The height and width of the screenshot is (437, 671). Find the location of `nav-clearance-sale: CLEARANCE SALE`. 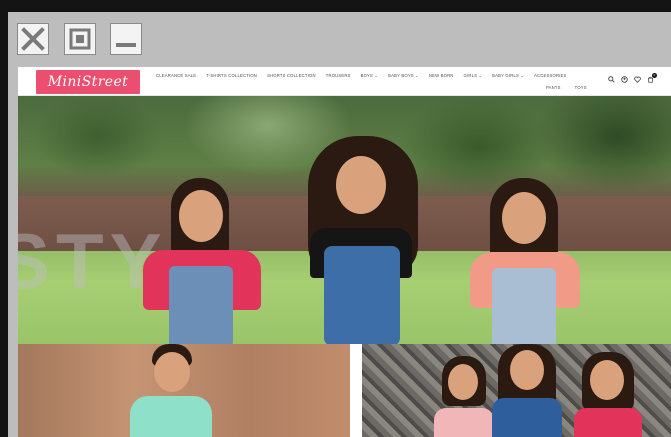

nav-clearance-sale: CLEARANCE SALE is located at coordinates (176, 76).